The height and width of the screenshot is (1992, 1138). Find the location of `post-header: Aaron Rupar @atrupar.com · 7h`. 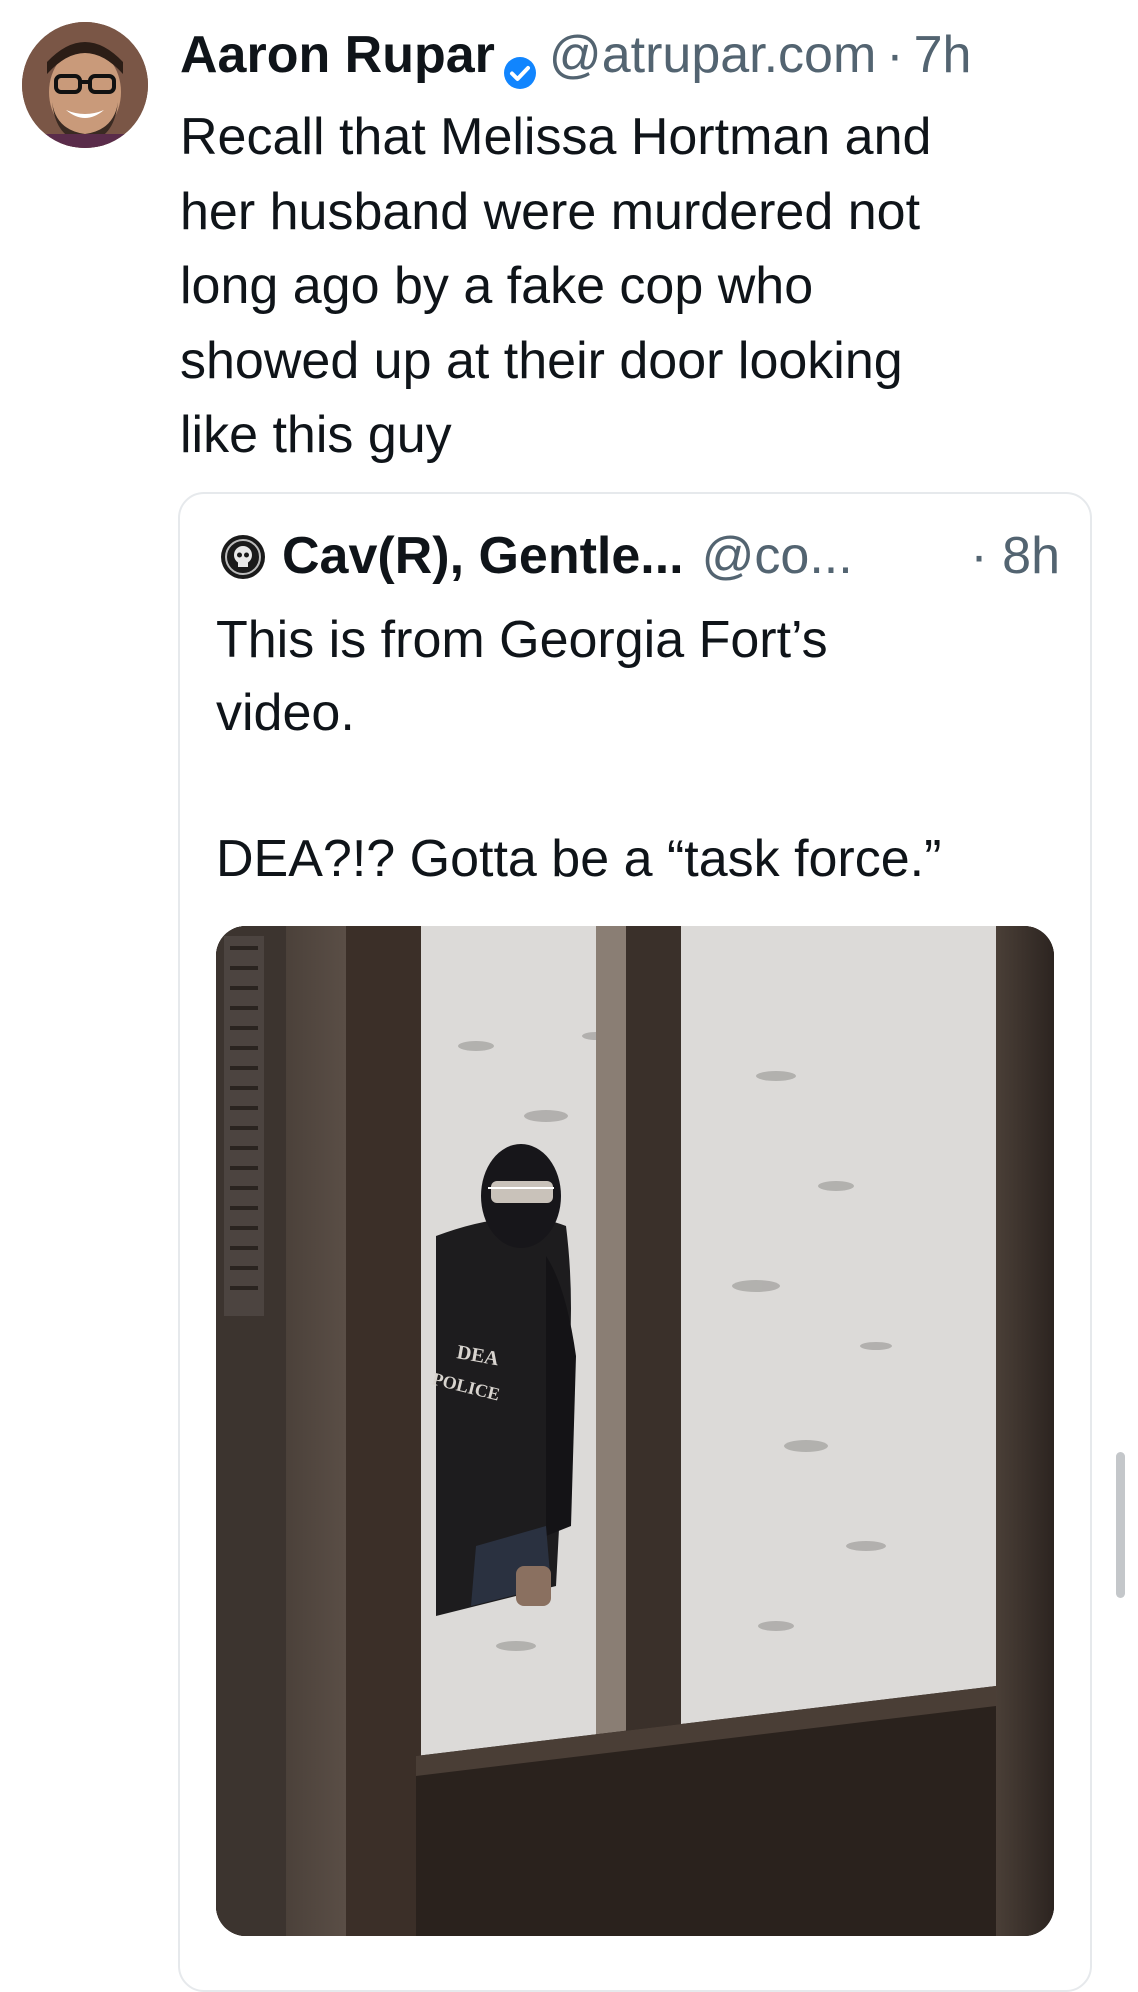

post-header: Aaron Rupar @atrupar.com · 7h is located at coordinates (575, 55).